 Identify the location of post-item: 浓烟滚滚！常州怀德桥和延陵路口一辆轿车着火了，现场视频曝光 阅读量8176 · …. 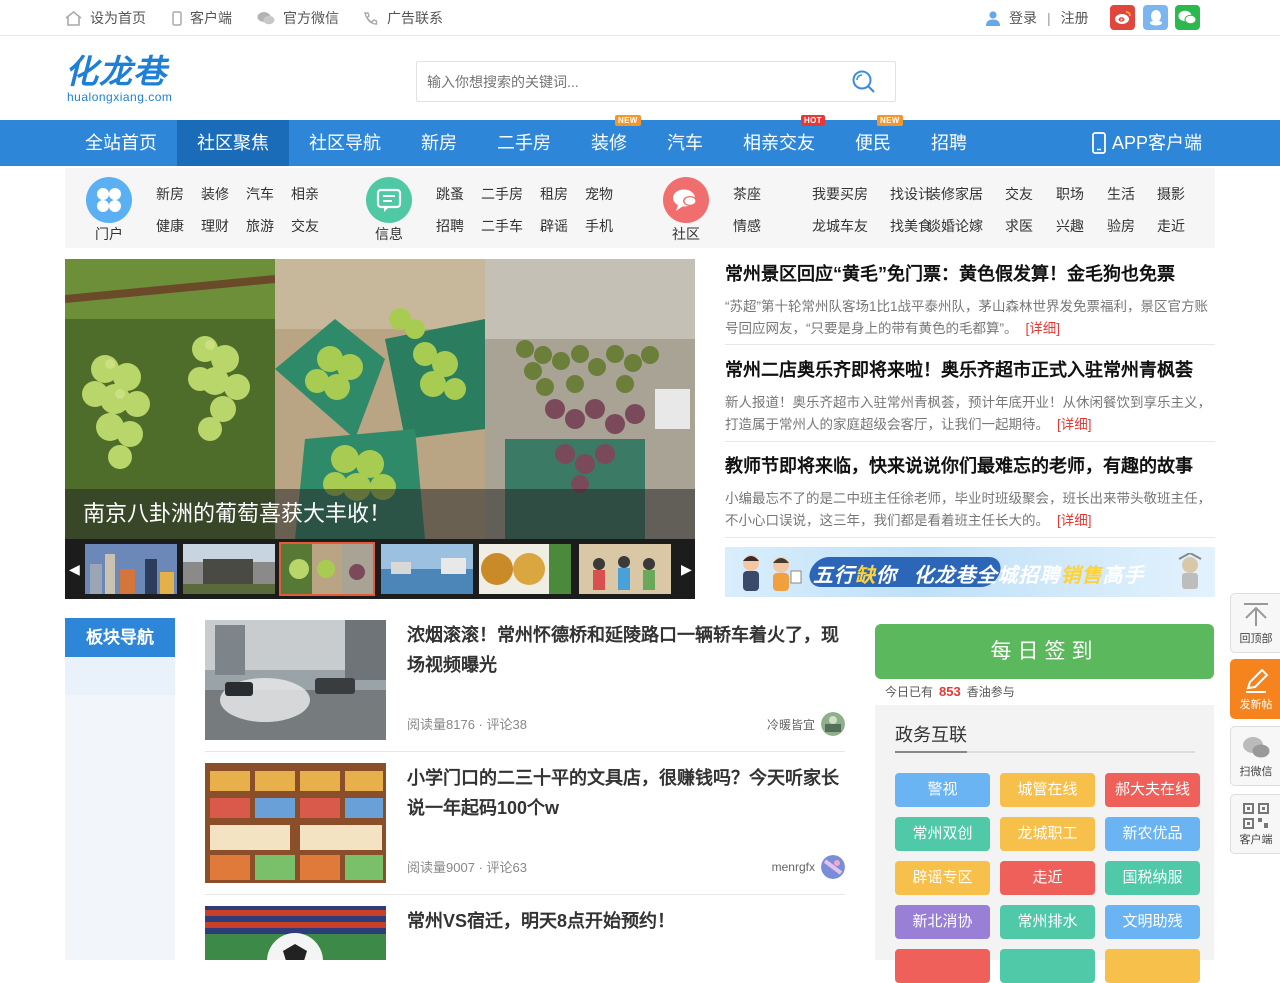
(525, 680).